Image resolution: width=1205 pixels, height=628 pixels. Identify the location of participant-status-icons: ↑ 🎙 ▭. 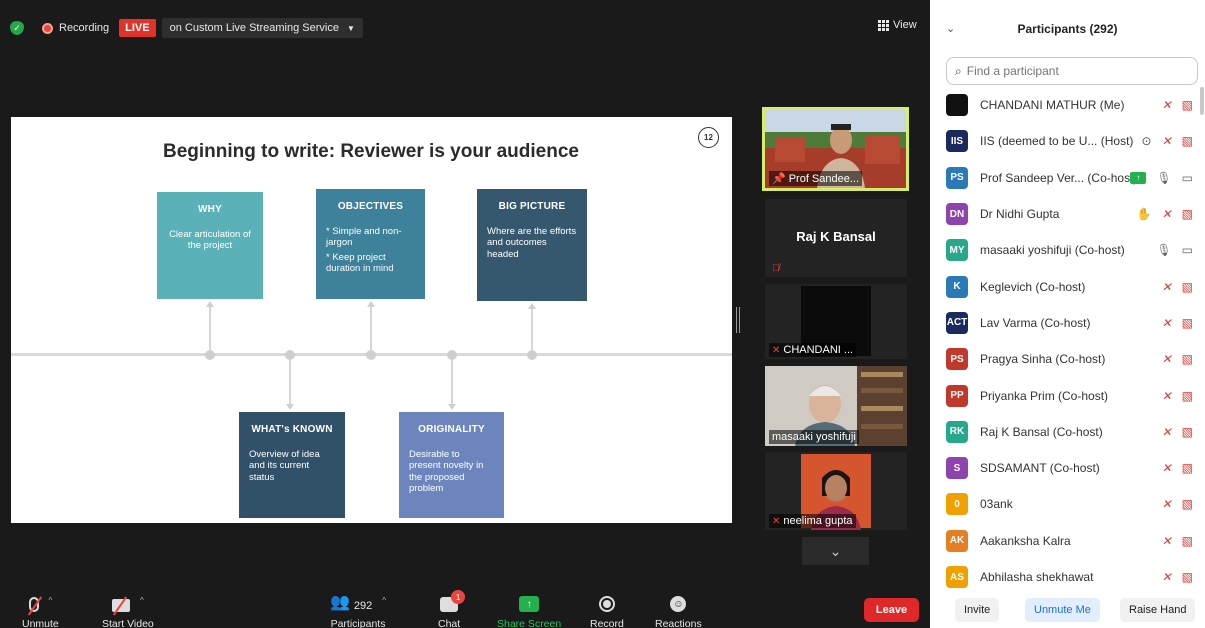
(1161, 178).